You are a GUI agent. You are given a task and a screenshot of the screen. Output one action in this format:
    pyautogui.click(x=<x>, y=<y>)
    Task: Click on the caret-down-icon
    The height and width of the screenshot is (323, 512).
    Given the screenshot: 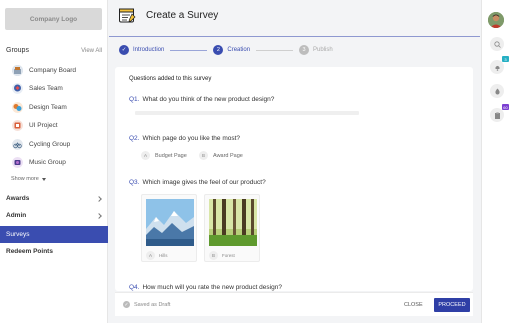 What is the action you would take?
    pyautogui.click(x=43, y=179)
    